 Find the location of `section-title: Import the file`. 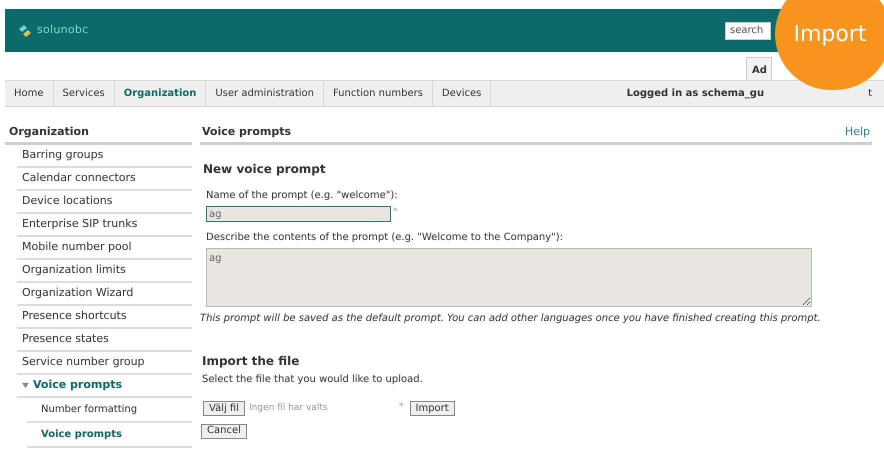

section-title: Import the file is located at coordinates (250, 361).